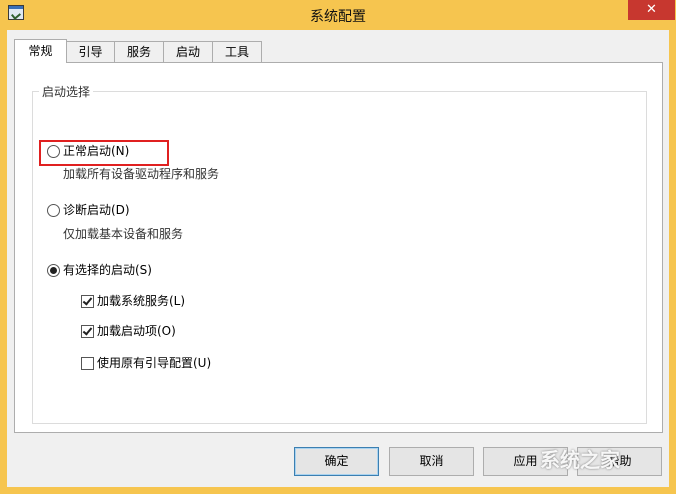  What do you see at coordinates (141, 300) in the screenshot?
I see `load-system-services-label: 加载系统服务(L)` at bounding box center [141, 300].